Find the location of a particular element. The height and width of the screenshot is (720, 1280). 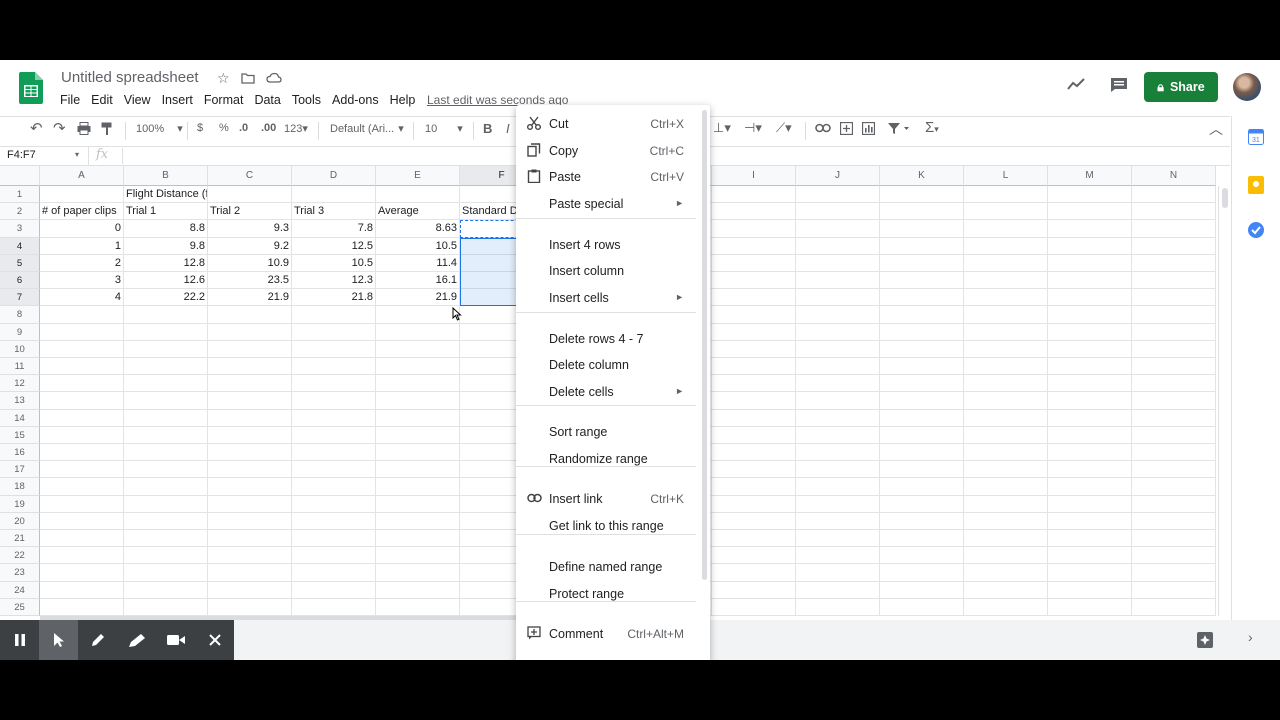

cell-b9 is located at coordinates (166, 332).